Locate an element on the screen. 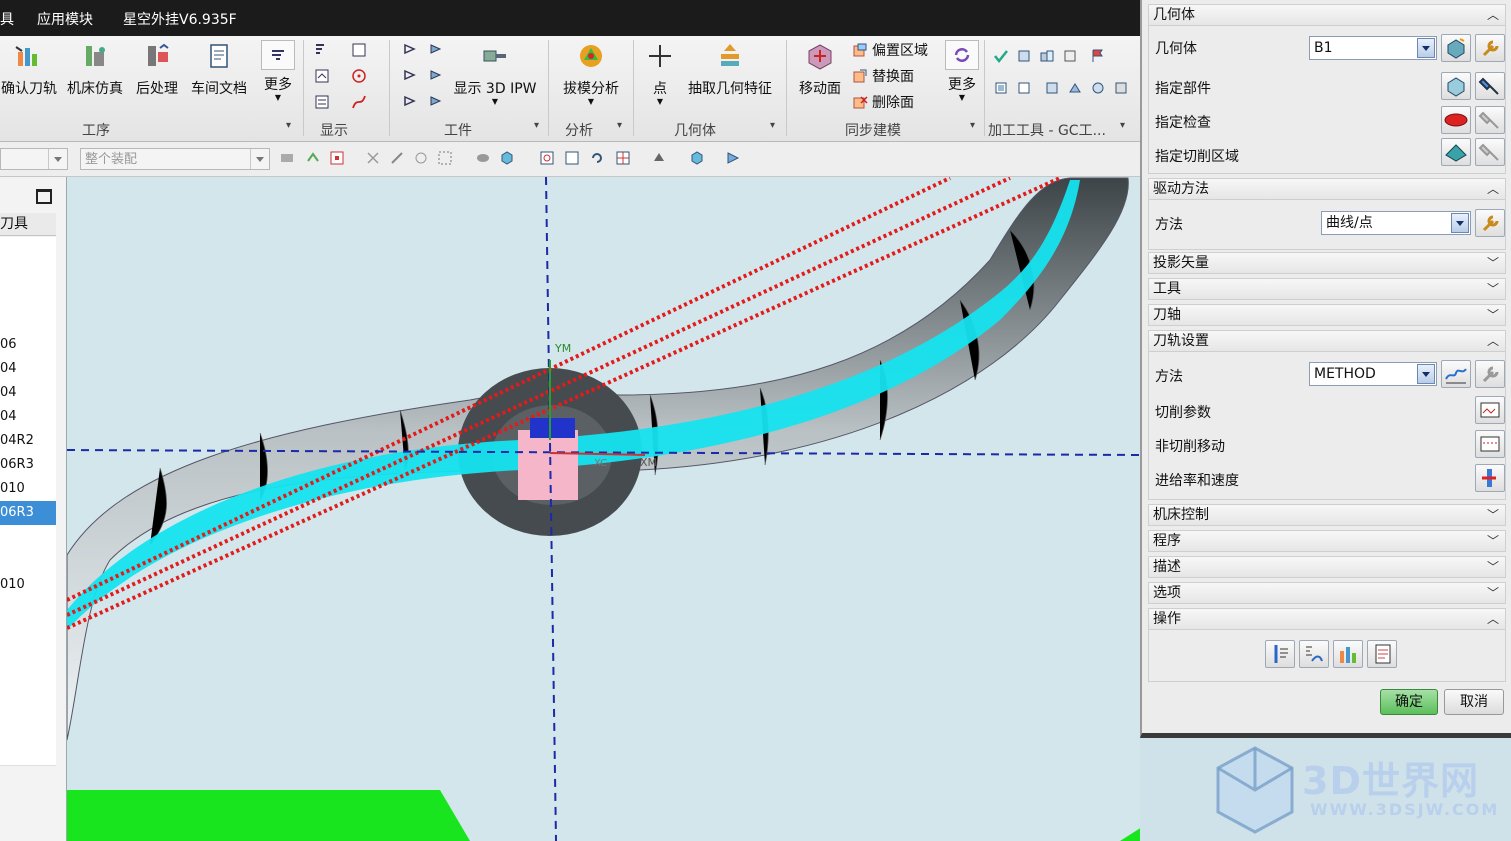  replace-face-button: 替换面 is located at coordinates (893, 76).